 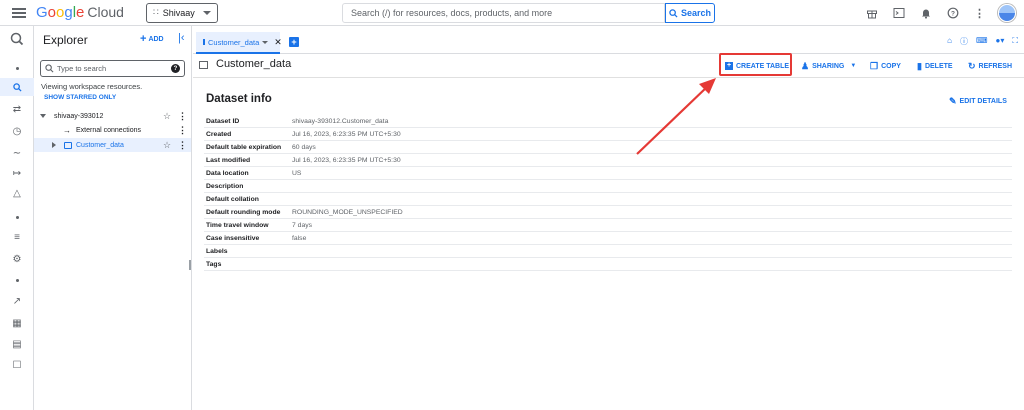 I want to click on workflow-icon: ↦, so click(x=17, y=173).